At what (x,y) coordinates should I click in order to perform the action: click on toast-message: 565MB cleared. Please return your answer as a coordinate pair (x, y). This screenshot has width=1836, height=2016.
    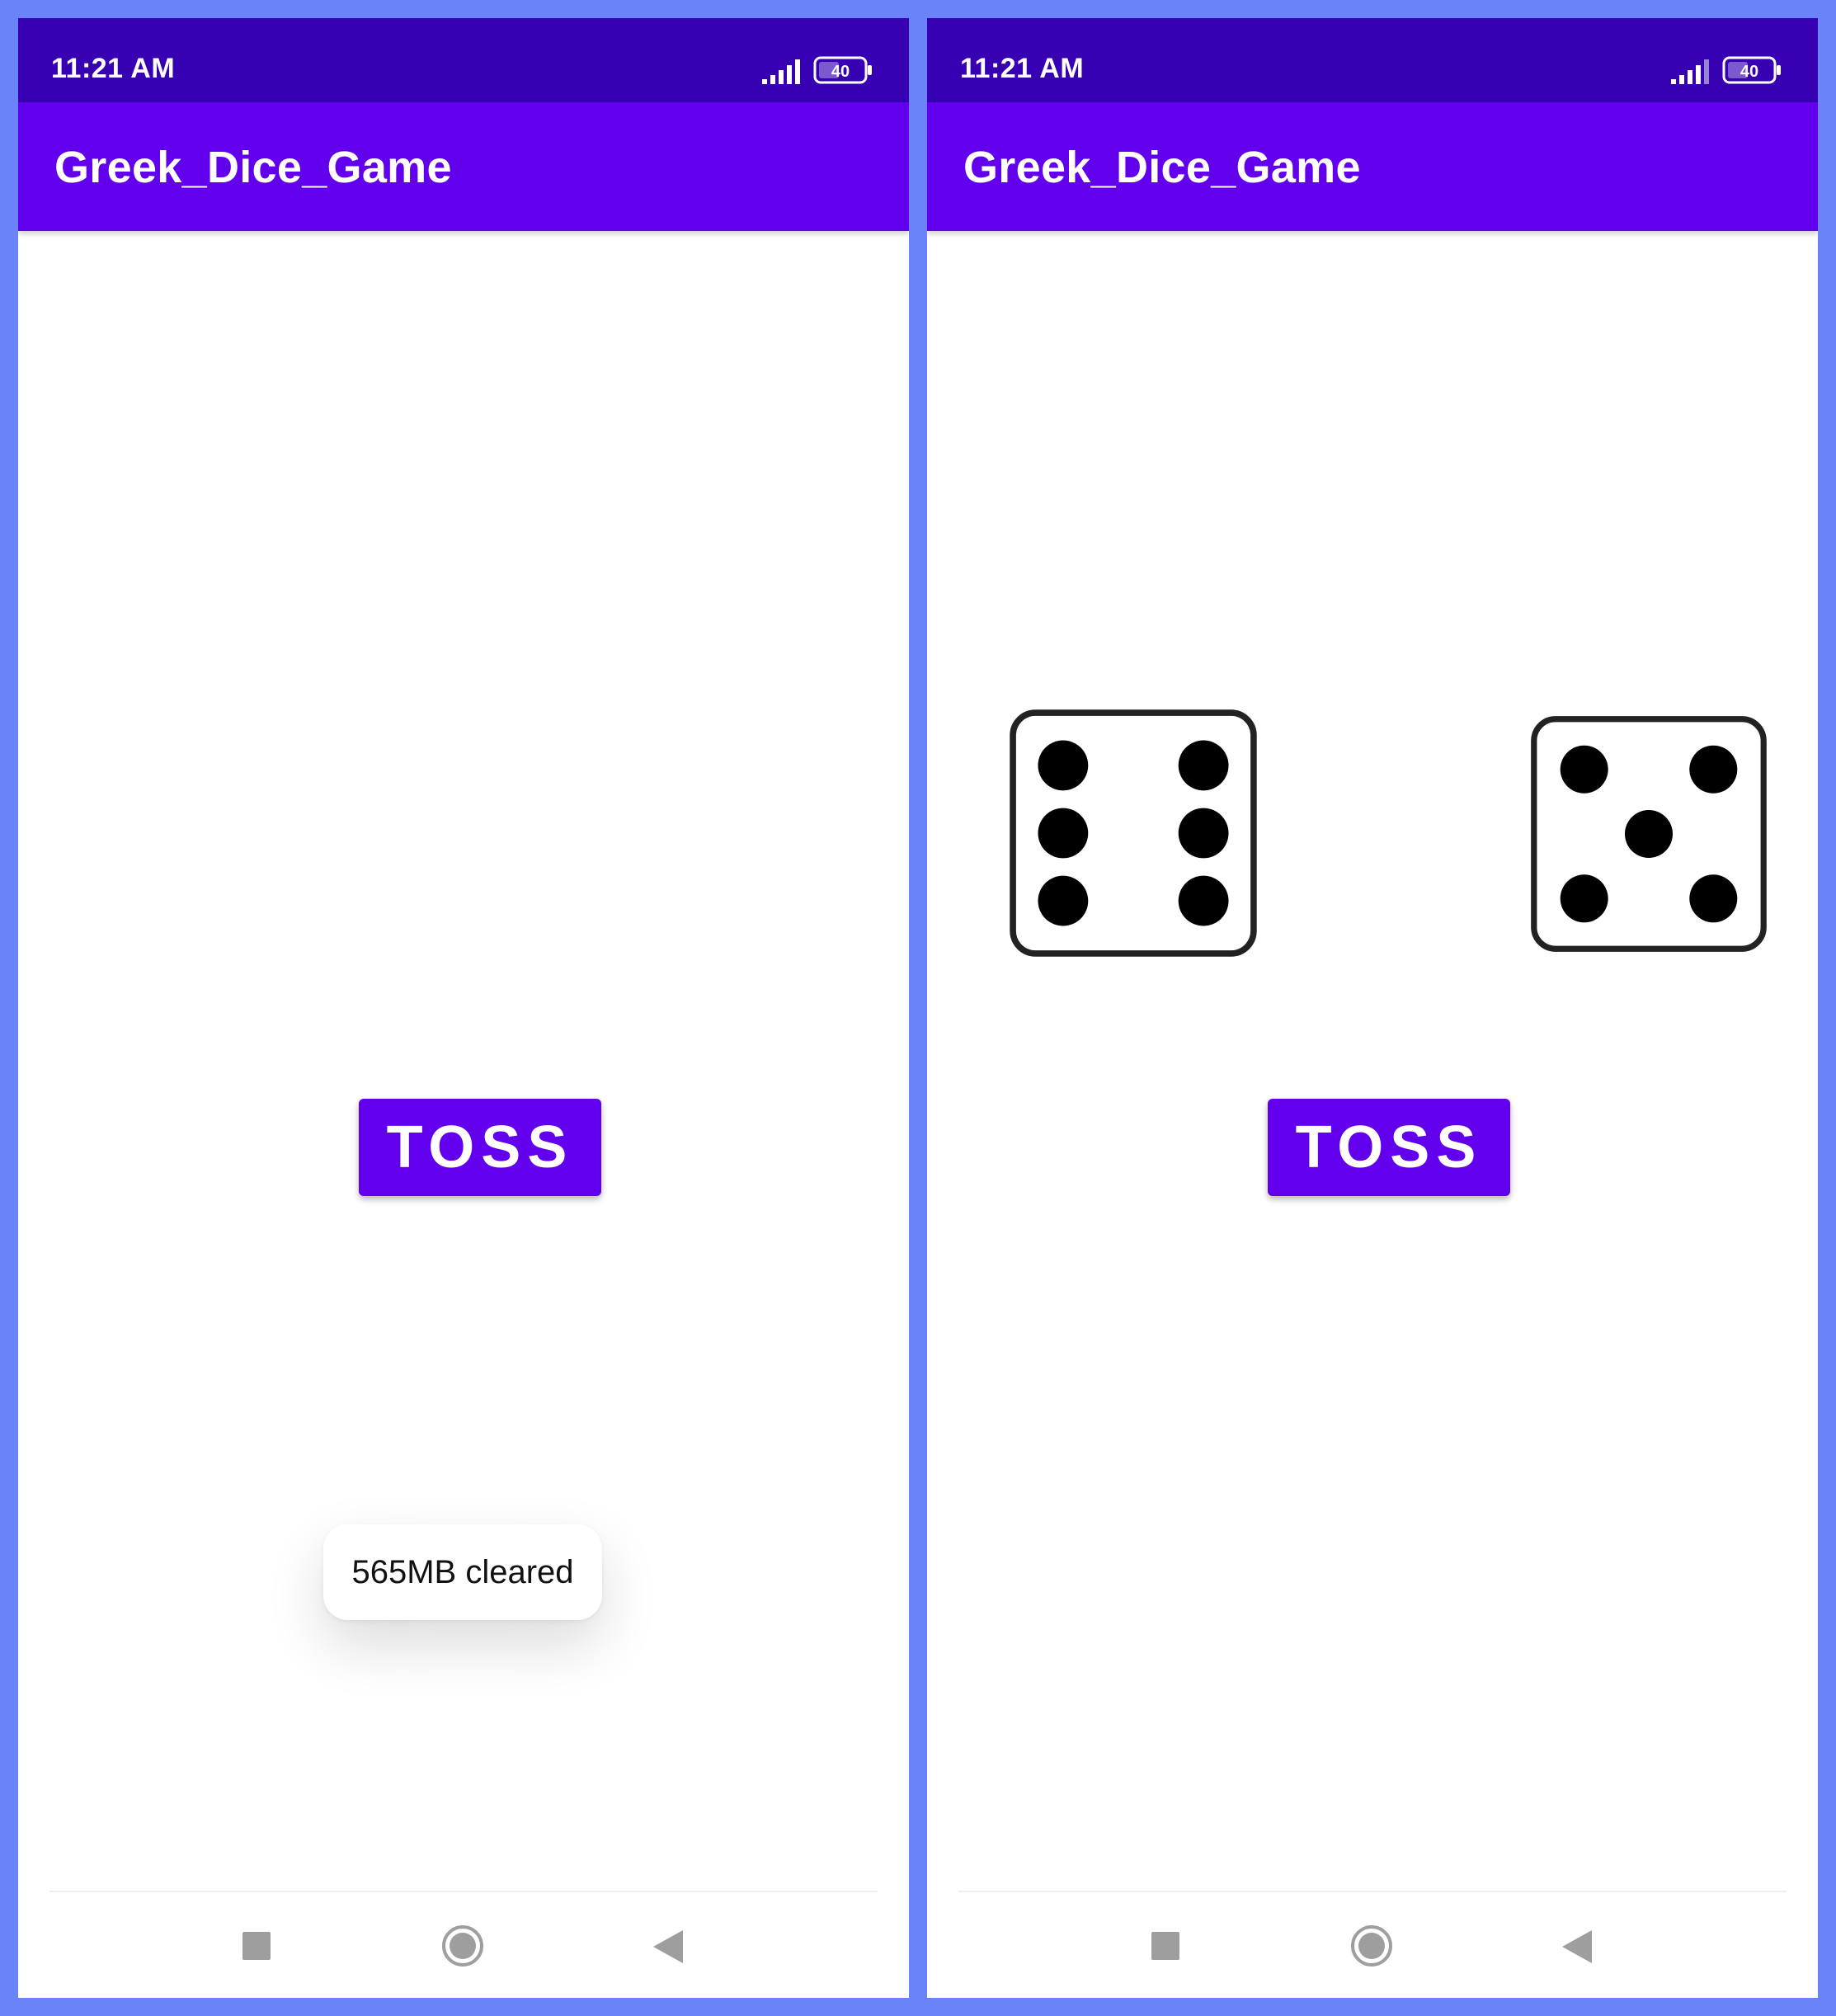
    Looking at the image, I should click on (462, 1572).